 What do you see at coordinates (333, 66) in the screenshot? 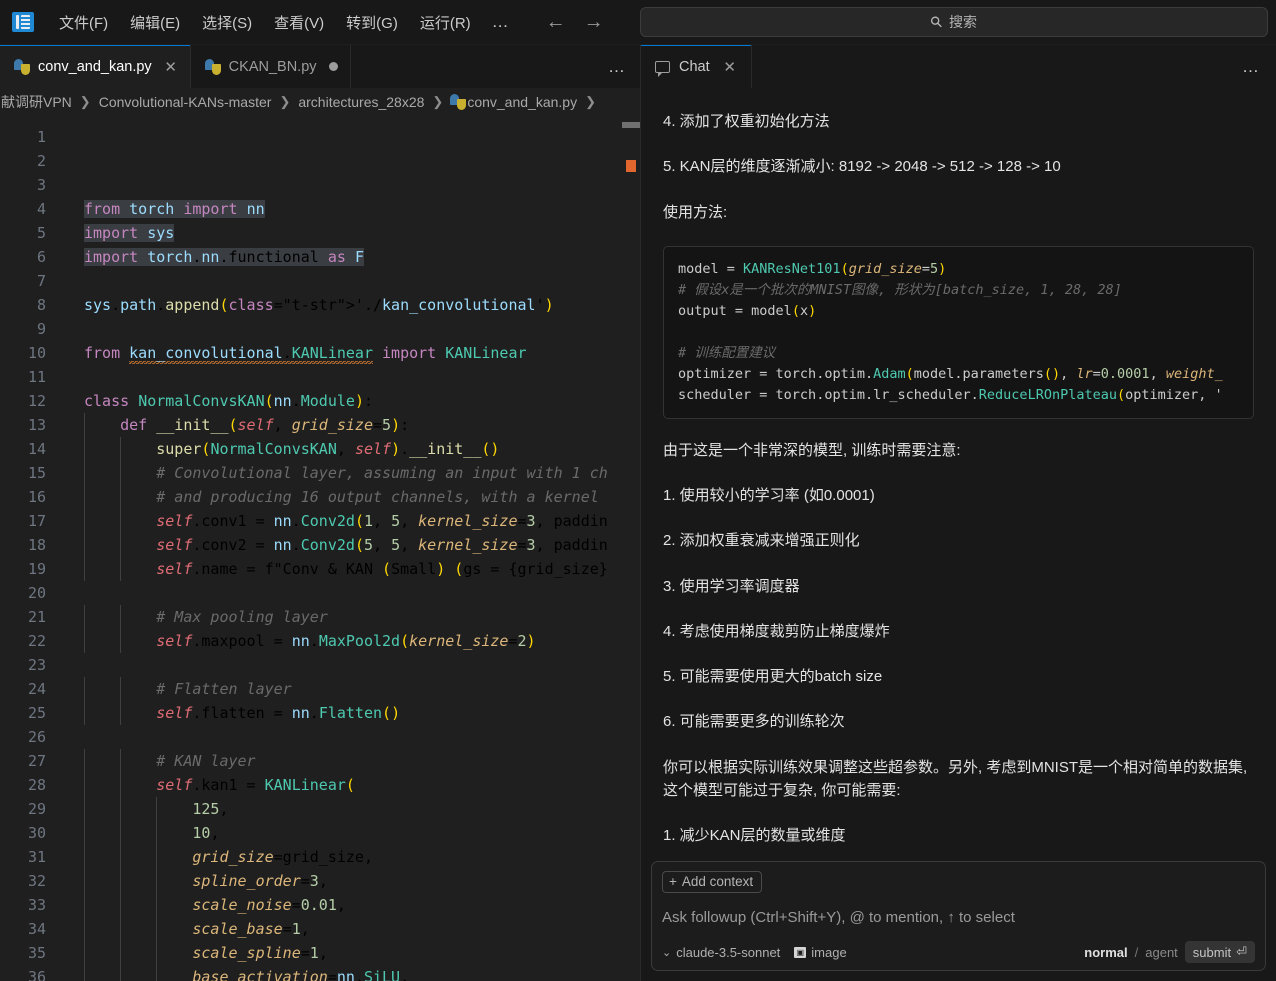
I see `dirty-indicator-icon` at bounding box center [333, 66].